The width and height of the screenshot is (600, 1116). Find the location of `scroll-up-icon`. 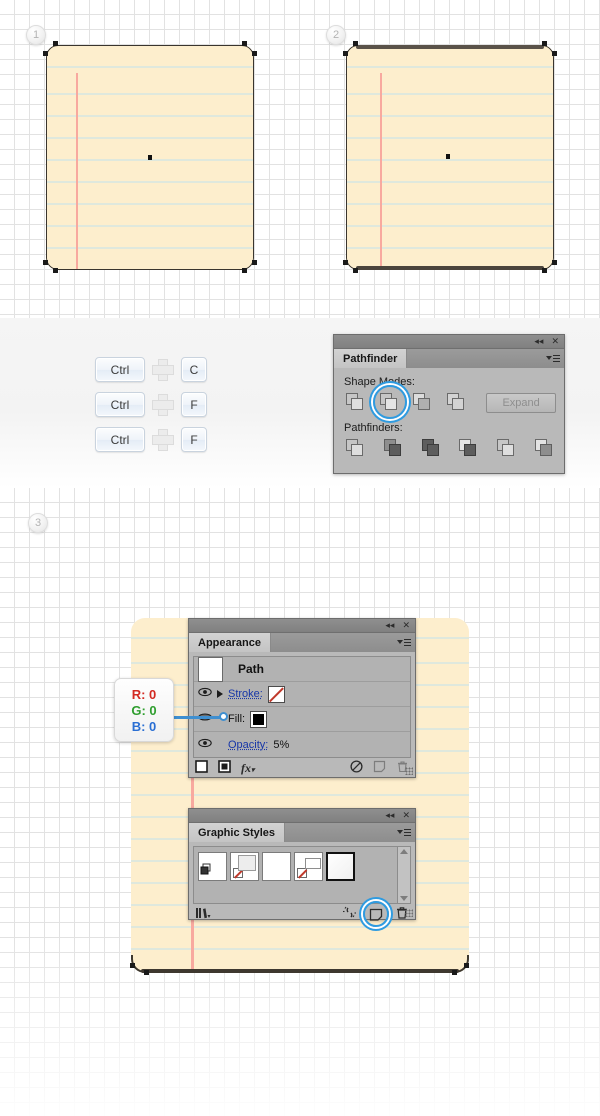

scroll-up-icon is located at coordinates (404, 851).